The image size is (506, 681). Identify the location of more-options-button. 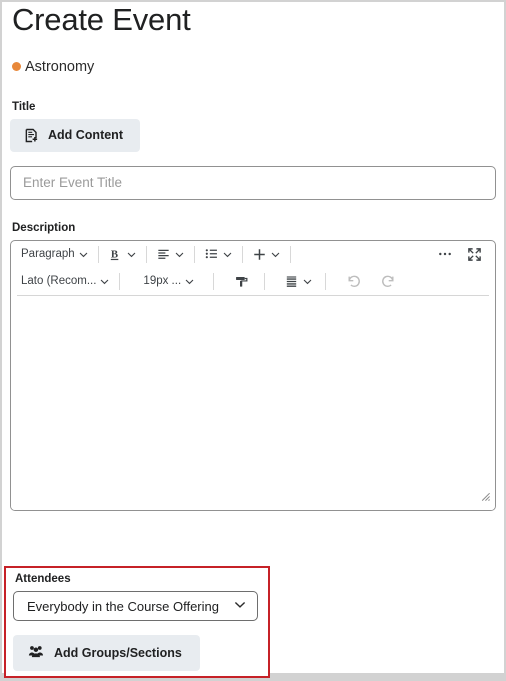
(445, 254).